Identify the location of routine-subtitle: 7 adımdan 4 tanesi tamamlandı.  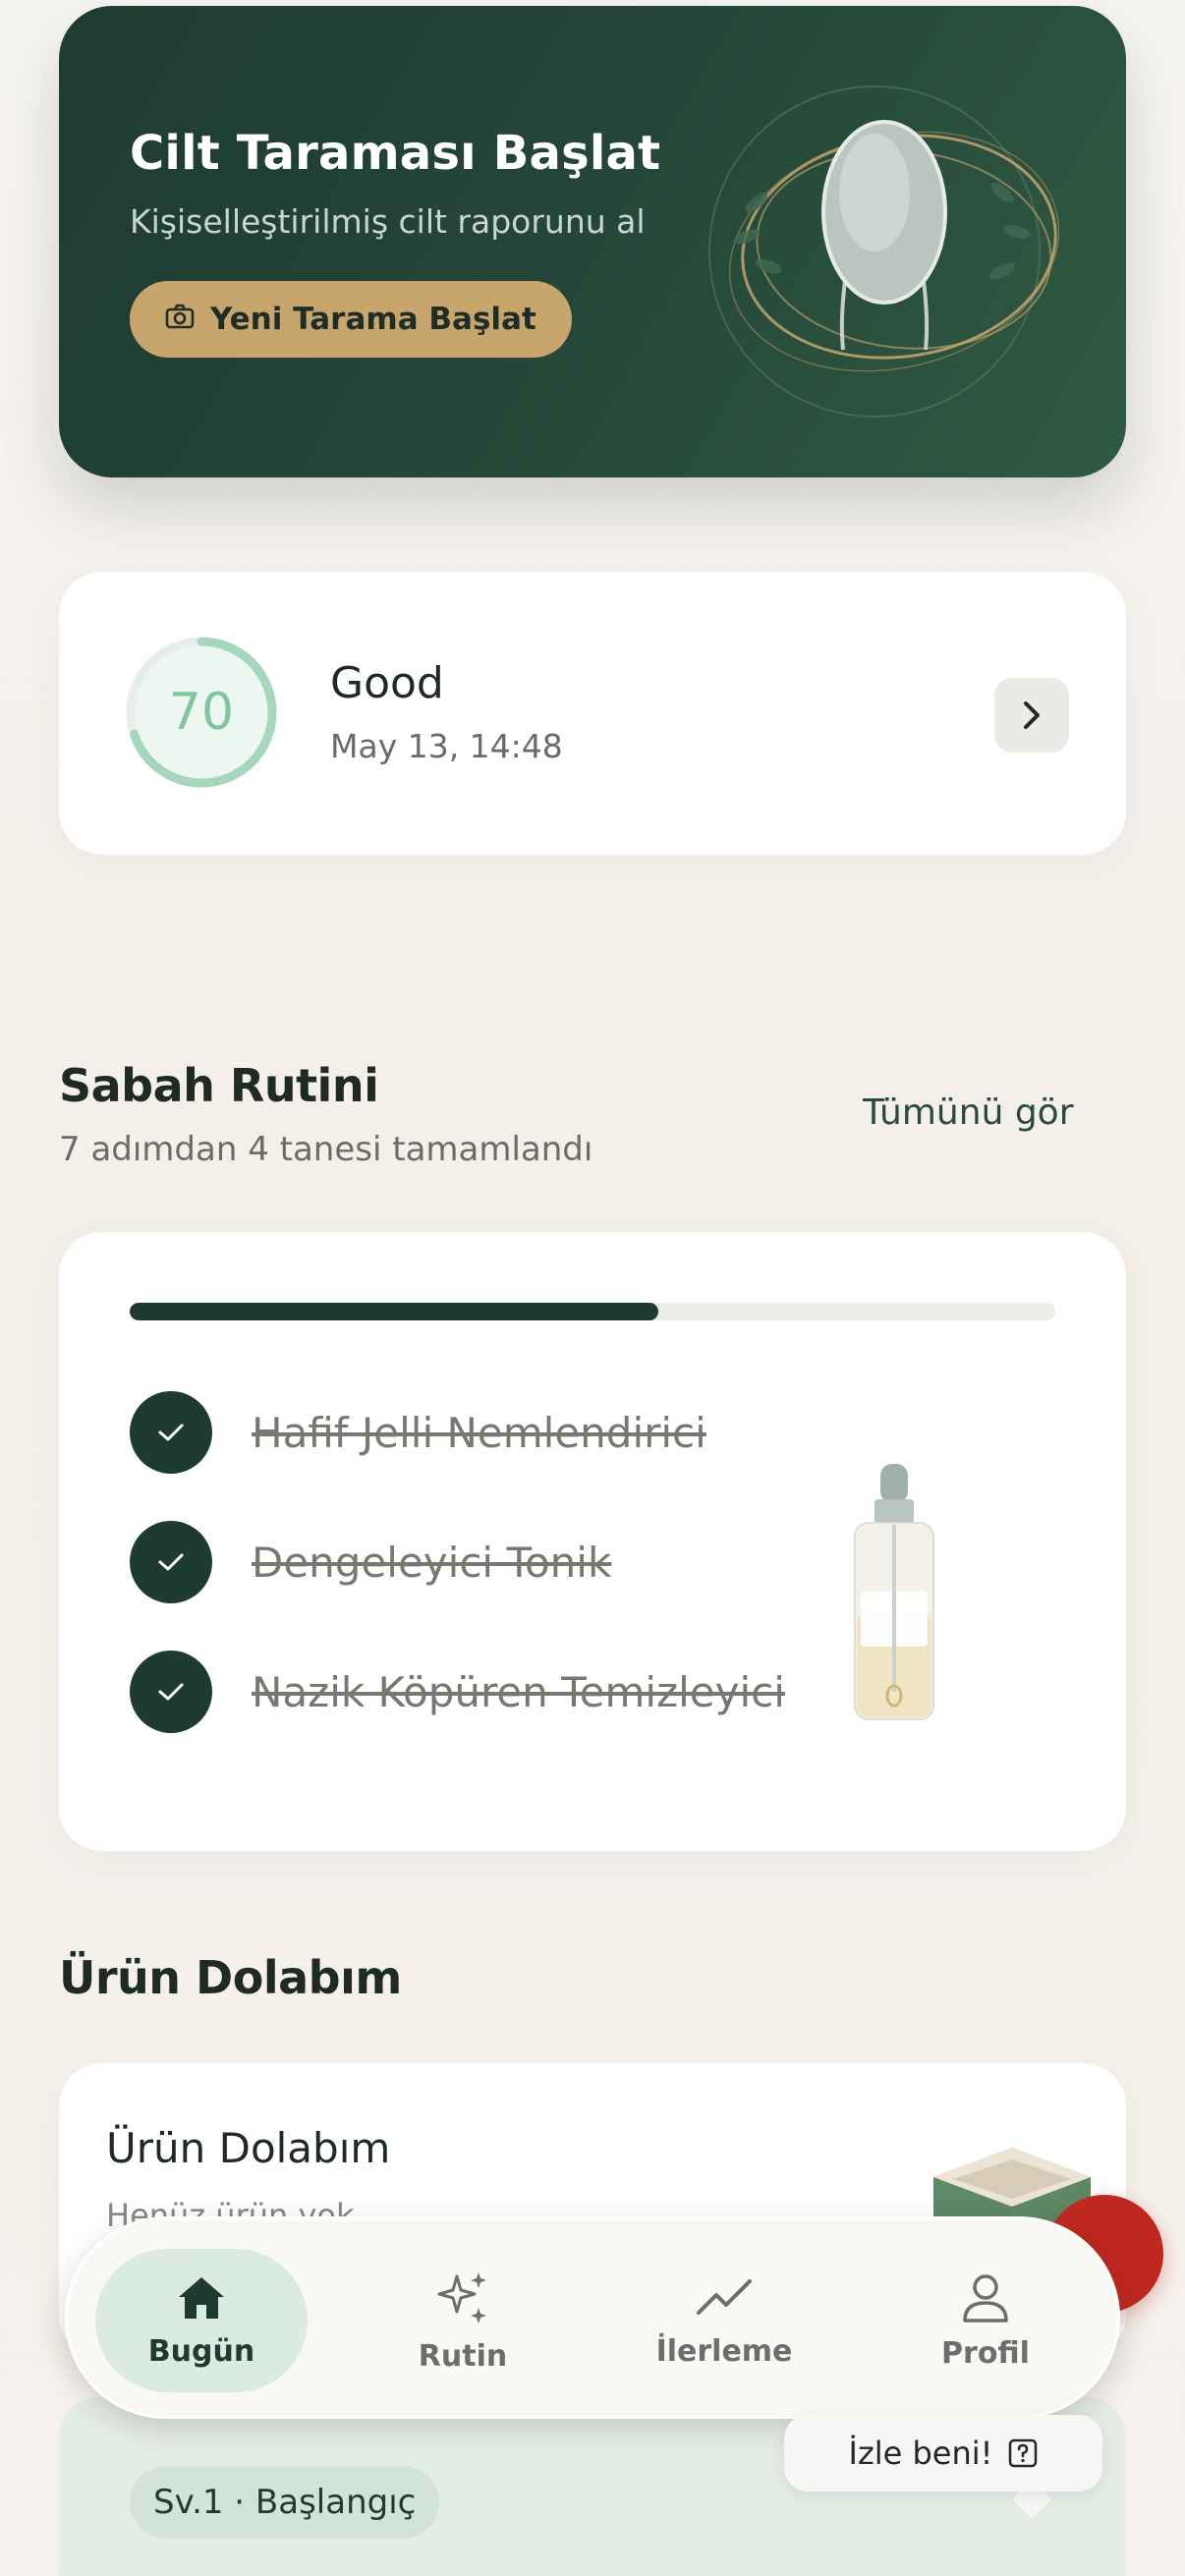
(326, 1149).